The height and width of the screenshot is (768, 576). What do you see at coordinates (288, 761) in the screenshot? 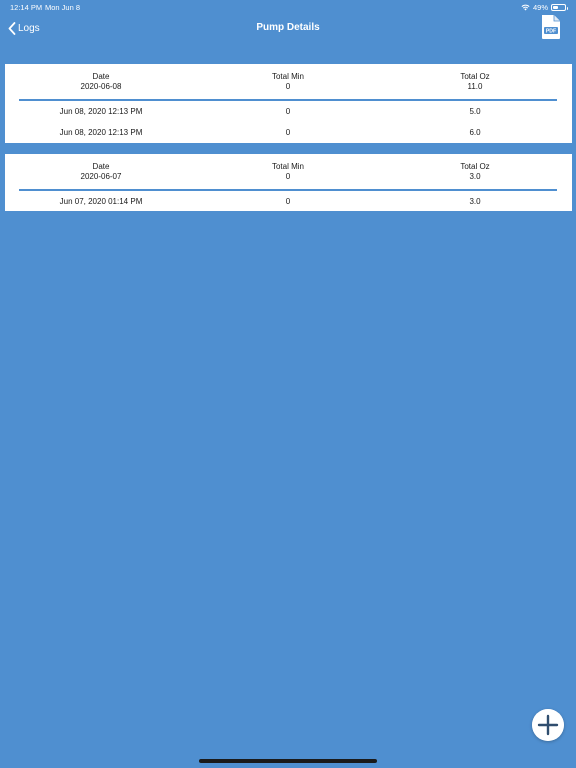
I see `home-indicator` at bounding box center [288, 761].